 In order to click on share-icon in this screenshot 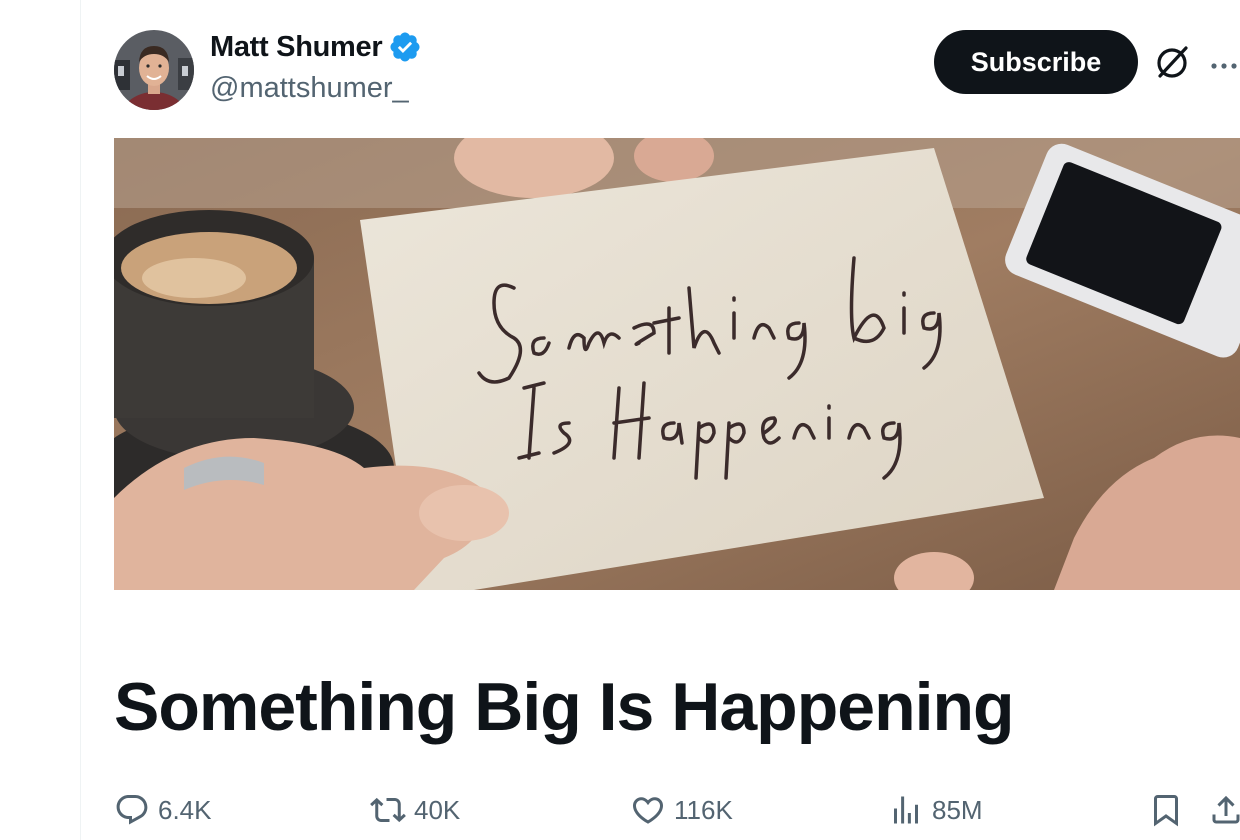, I will do `click(1224, 810)`.